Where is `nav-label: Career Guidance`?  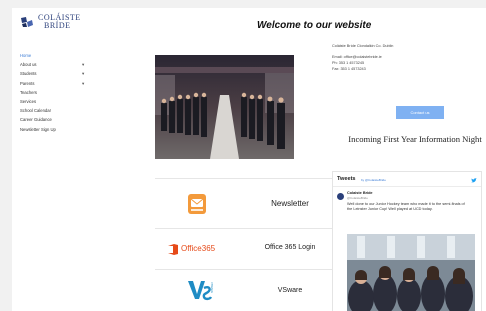 nav-label: Career Guidance is located at coordinates (36, 120).